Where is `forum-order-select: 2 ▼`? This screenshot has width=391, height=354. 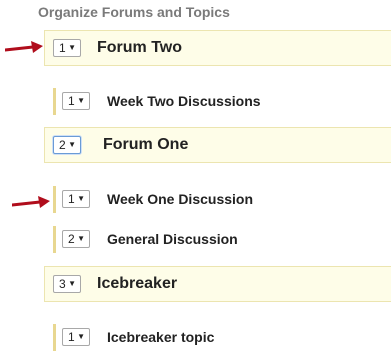 forum-order-select: 2 ▼ is located at coordinates (67, 145).